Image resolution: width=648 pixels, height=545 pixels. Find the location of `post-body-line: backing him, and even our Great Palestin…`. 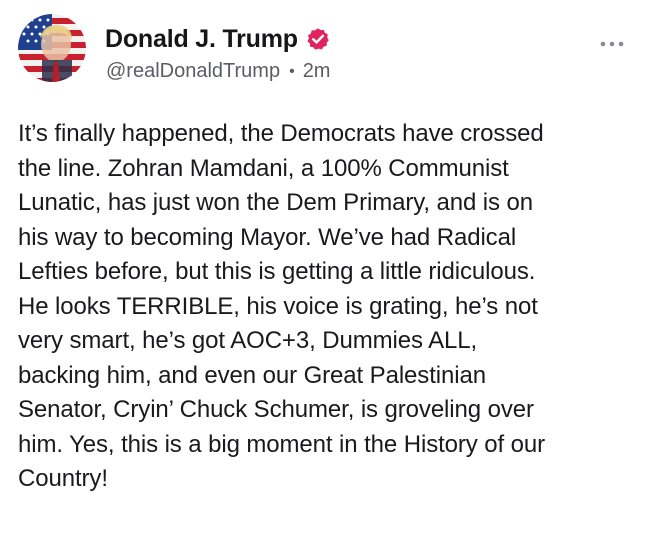

post-body-line: backing him, and even our Great Palestin… is located at coordinates (252, 375).